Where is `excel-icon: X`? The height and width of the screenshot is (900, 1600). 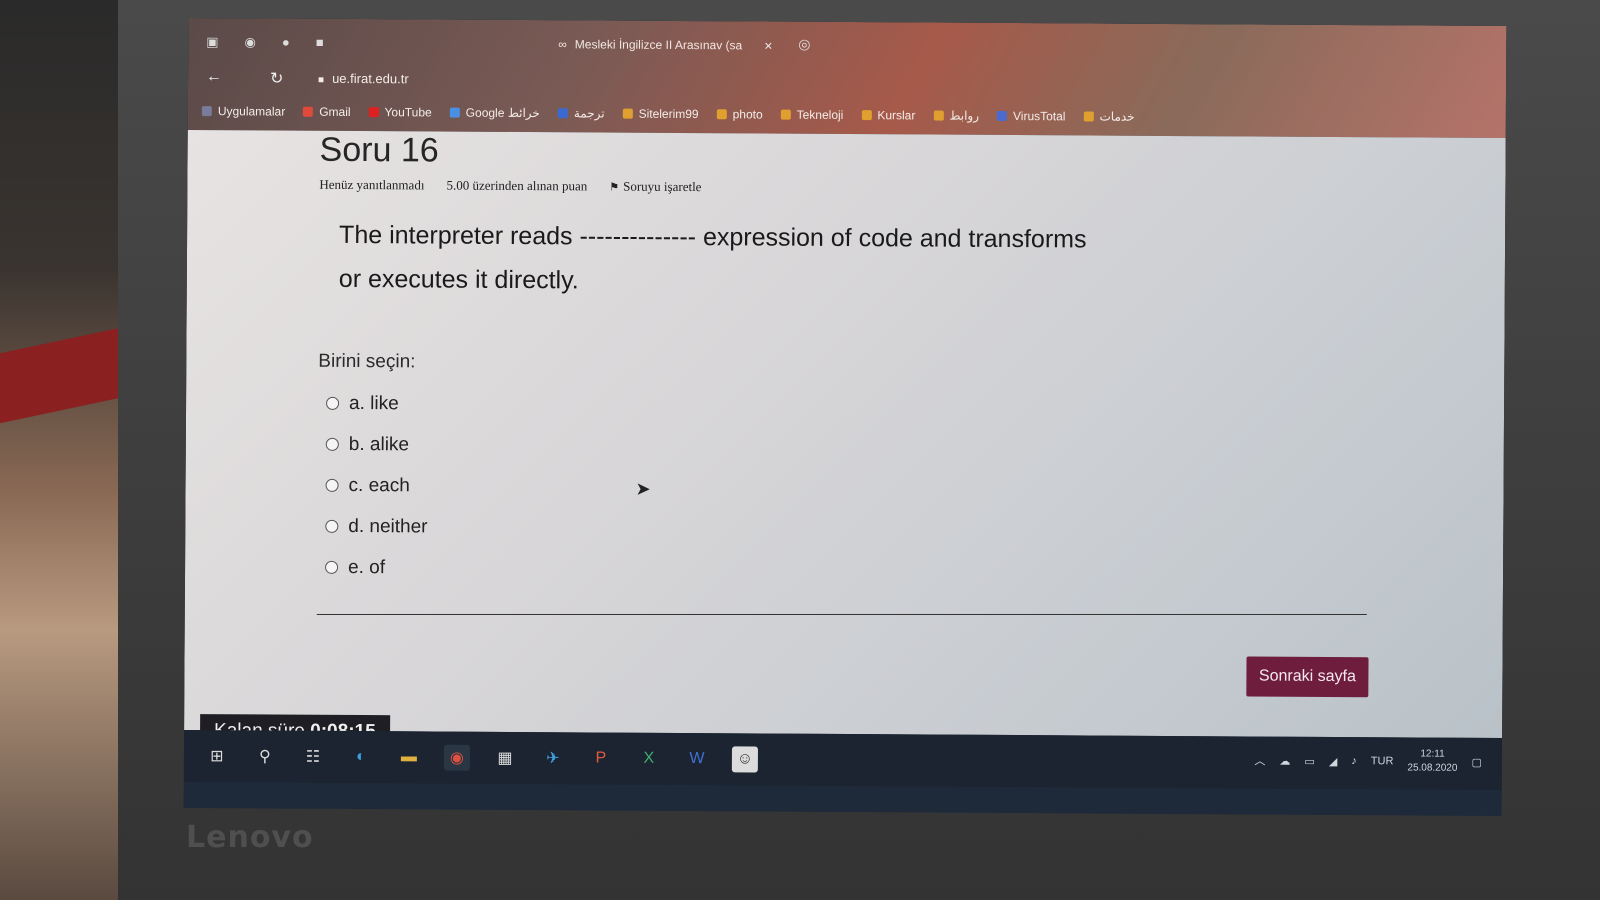
excel-icon: X is located at coordinates (649, 759).